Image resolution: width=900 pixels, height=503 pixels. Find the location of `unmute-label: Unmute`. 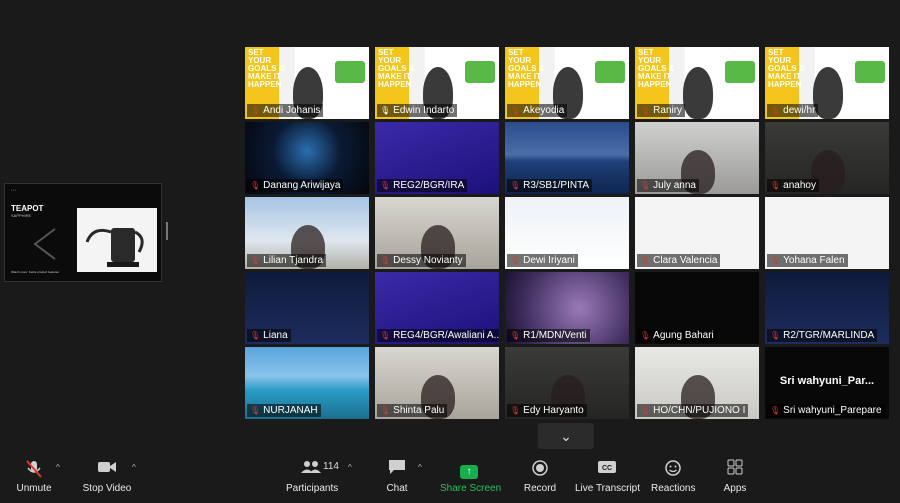

unmute-label: Unmute is located at coordinates (34, 488).